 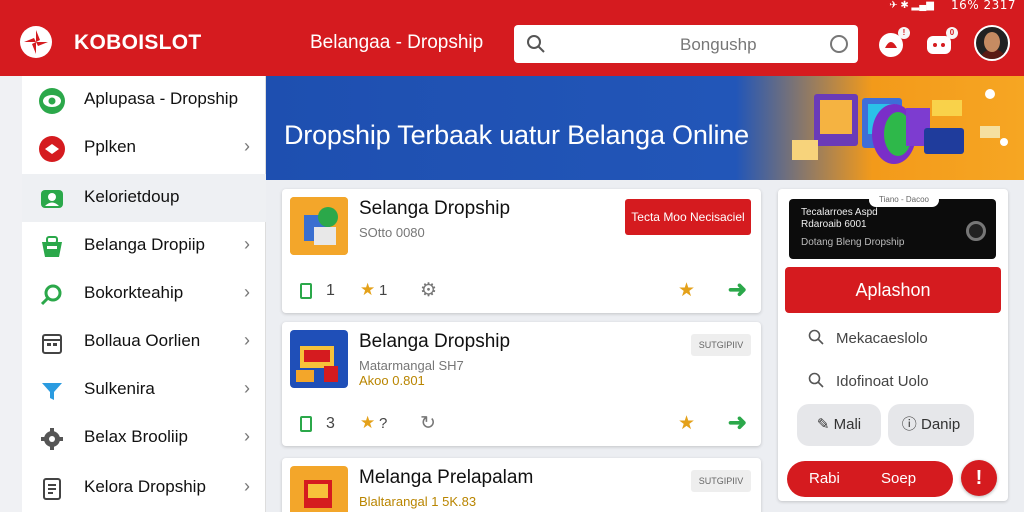 I want to click on card-count: 3, so click(x=330, y=423).